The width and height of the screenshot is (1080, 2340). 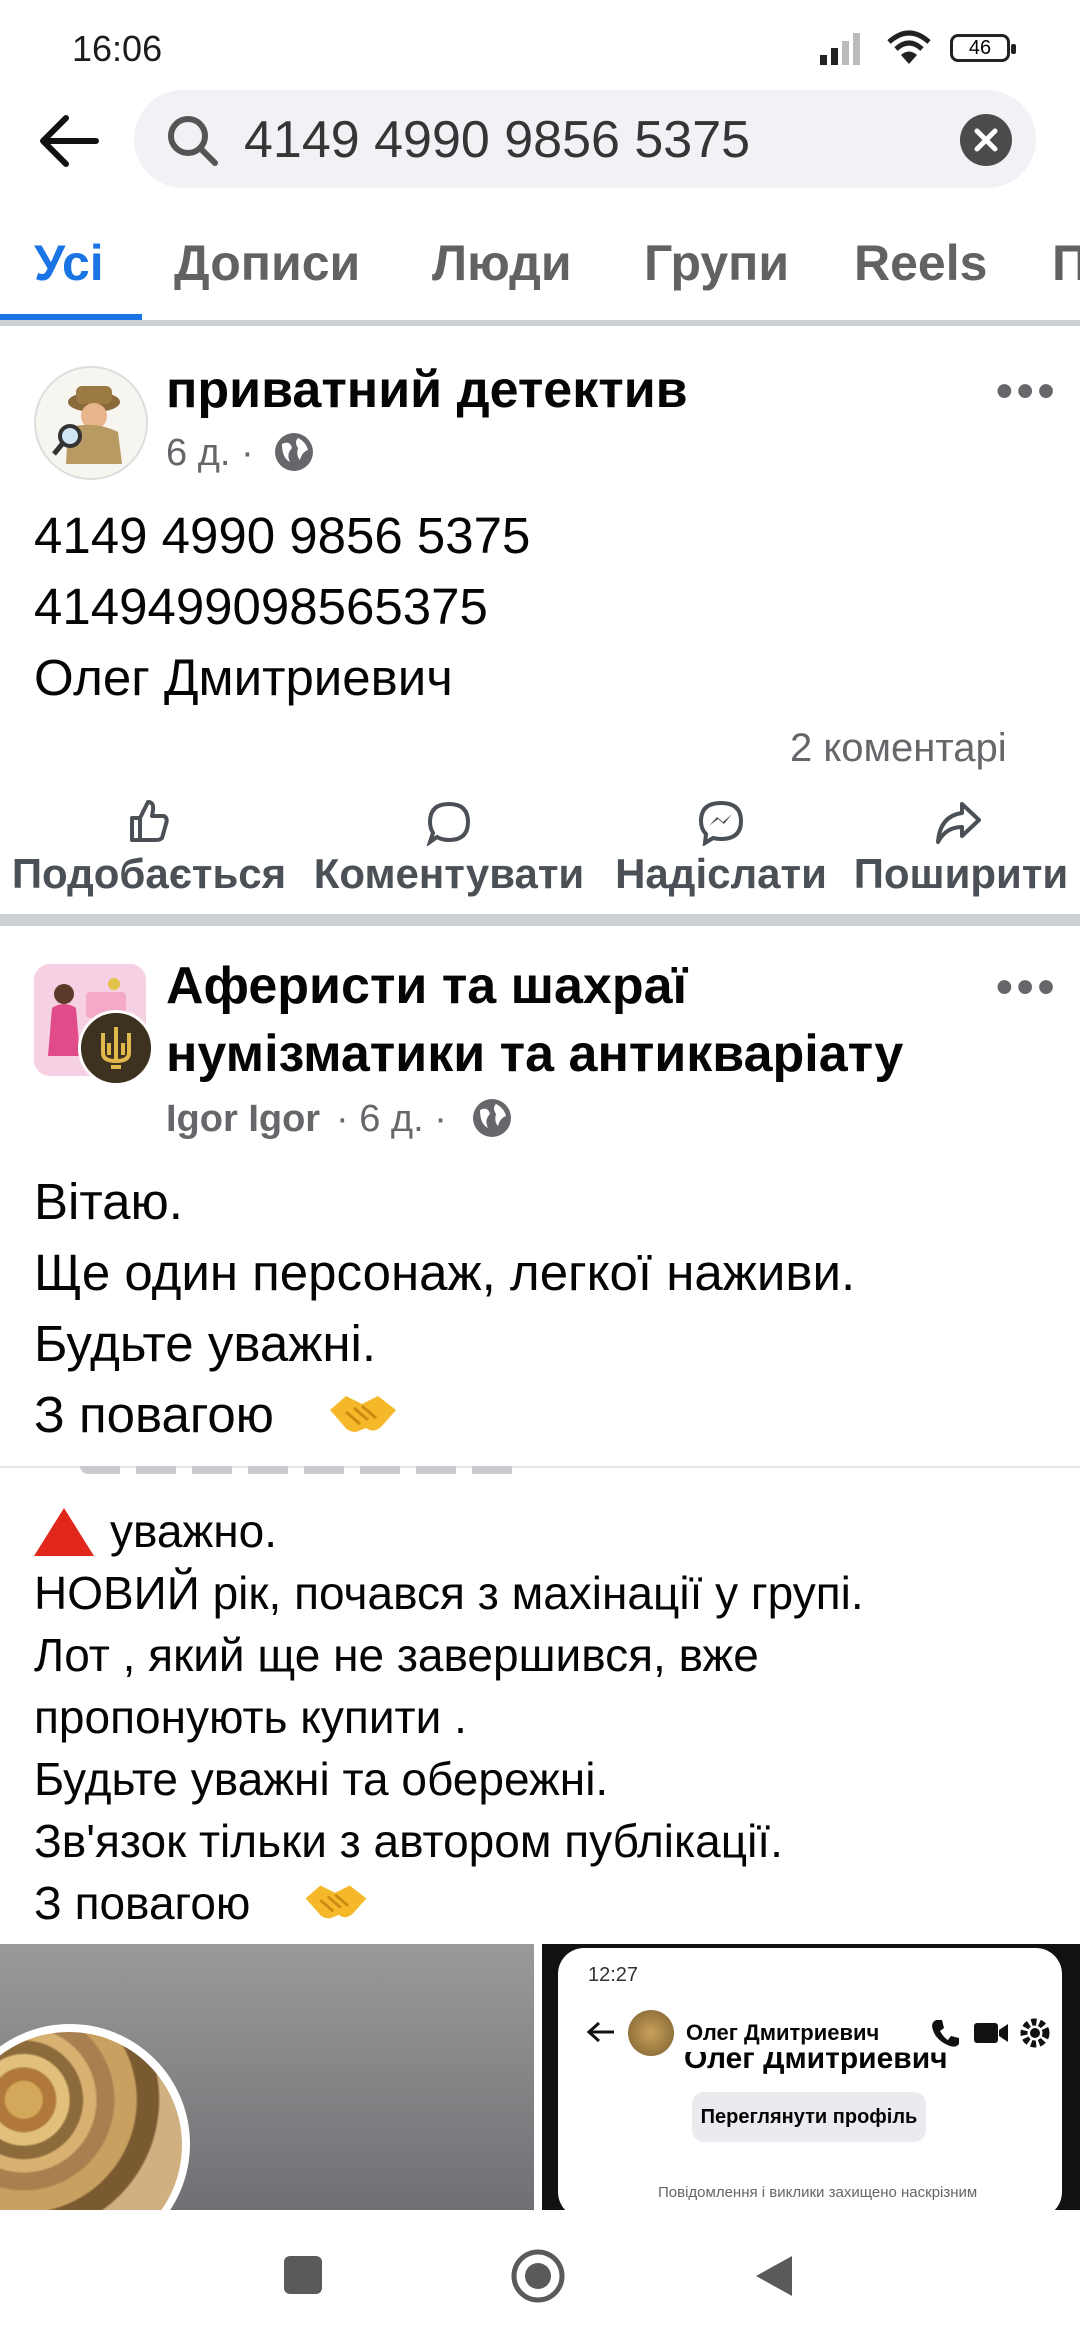 What do you see at coordinates (991, 2033) in the screenshot?
I see `video-icon` at bounding box center [991, 2033].